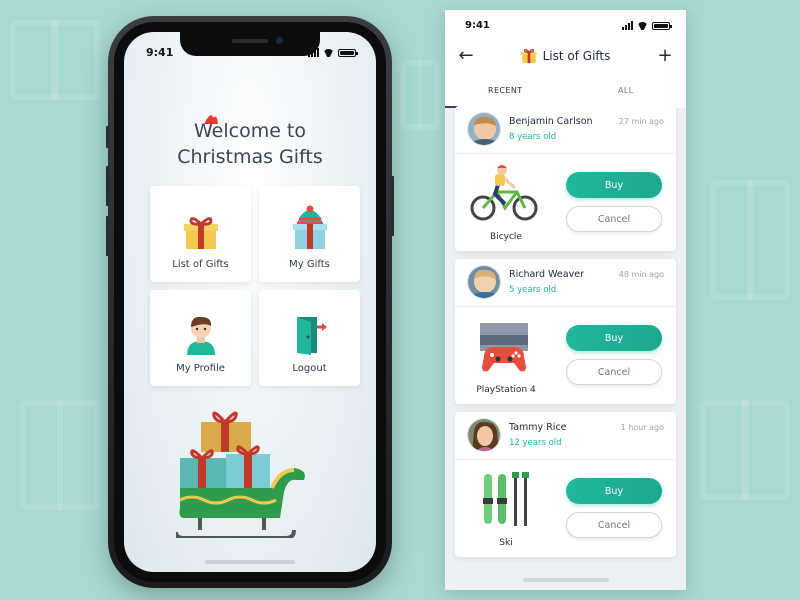 Image resolution: width=800 pixels, height=600 pixels. Describe the element at coordinates (626, 93) in the screenshot. I see `tab-all: ALL` at that location.